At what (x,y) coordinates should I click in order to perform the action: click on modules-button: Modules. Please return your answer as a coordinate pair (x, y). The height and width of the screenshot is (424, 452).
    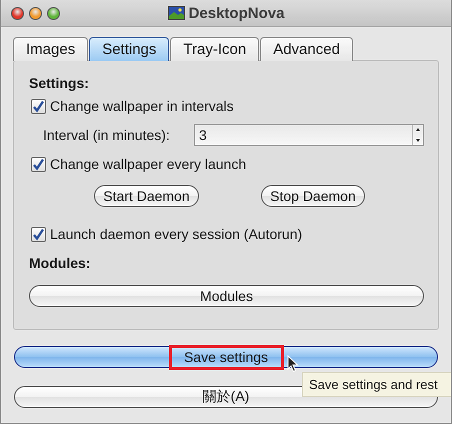
    Looking at the image, I should click on (226, 296).